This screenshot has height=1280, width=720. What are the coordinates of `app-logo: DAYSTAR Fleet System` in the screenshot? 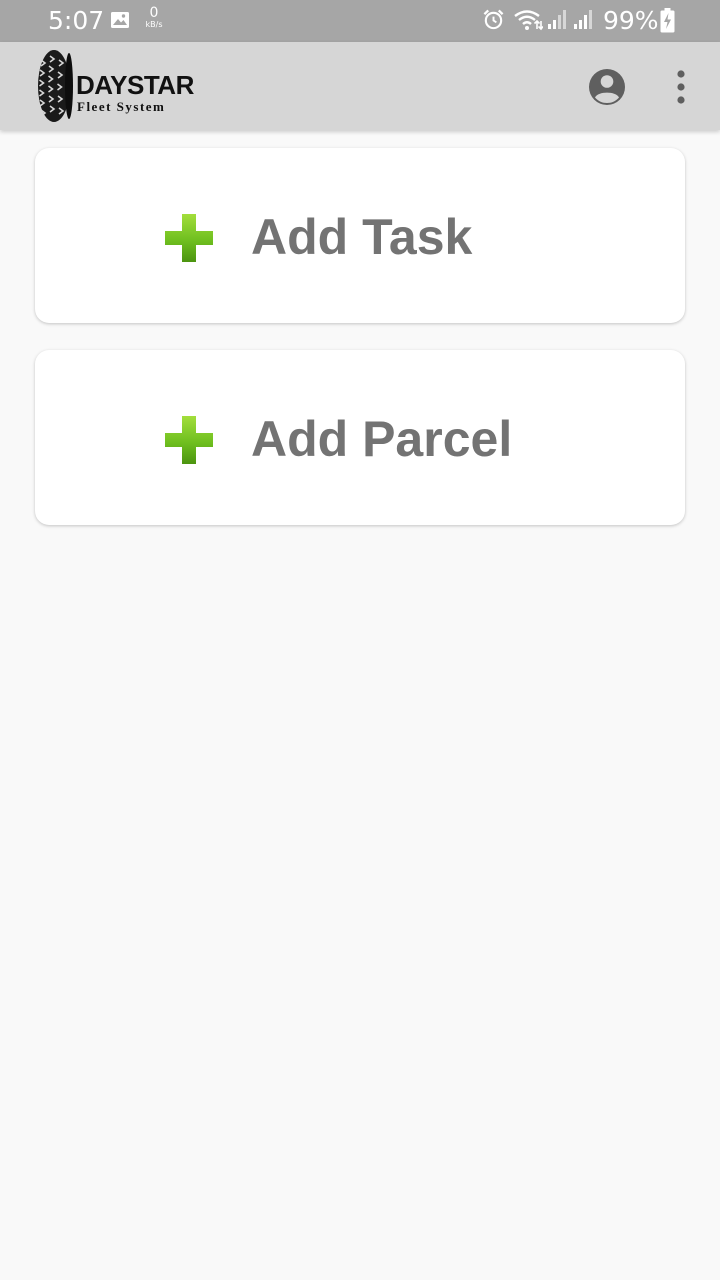 It's located at (116, 86).